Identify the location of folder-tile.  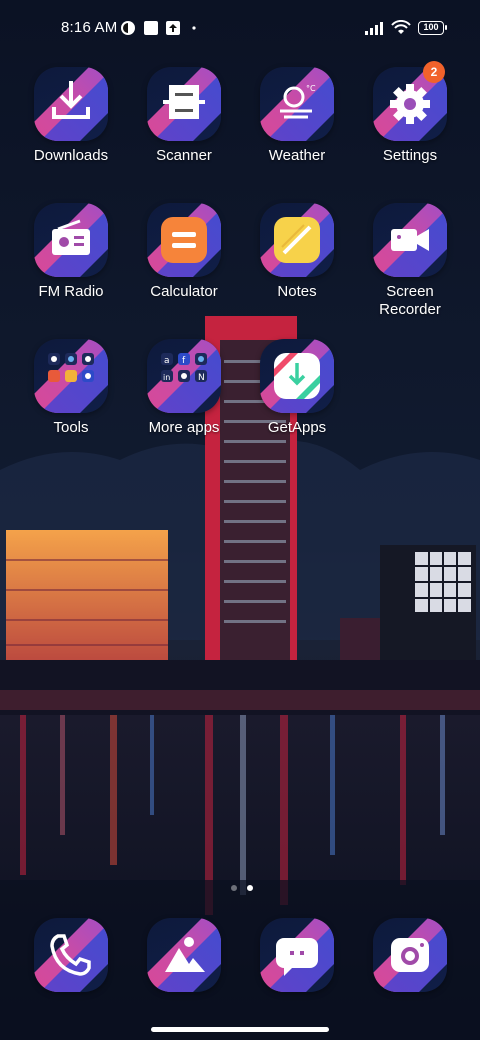
(71, 376).